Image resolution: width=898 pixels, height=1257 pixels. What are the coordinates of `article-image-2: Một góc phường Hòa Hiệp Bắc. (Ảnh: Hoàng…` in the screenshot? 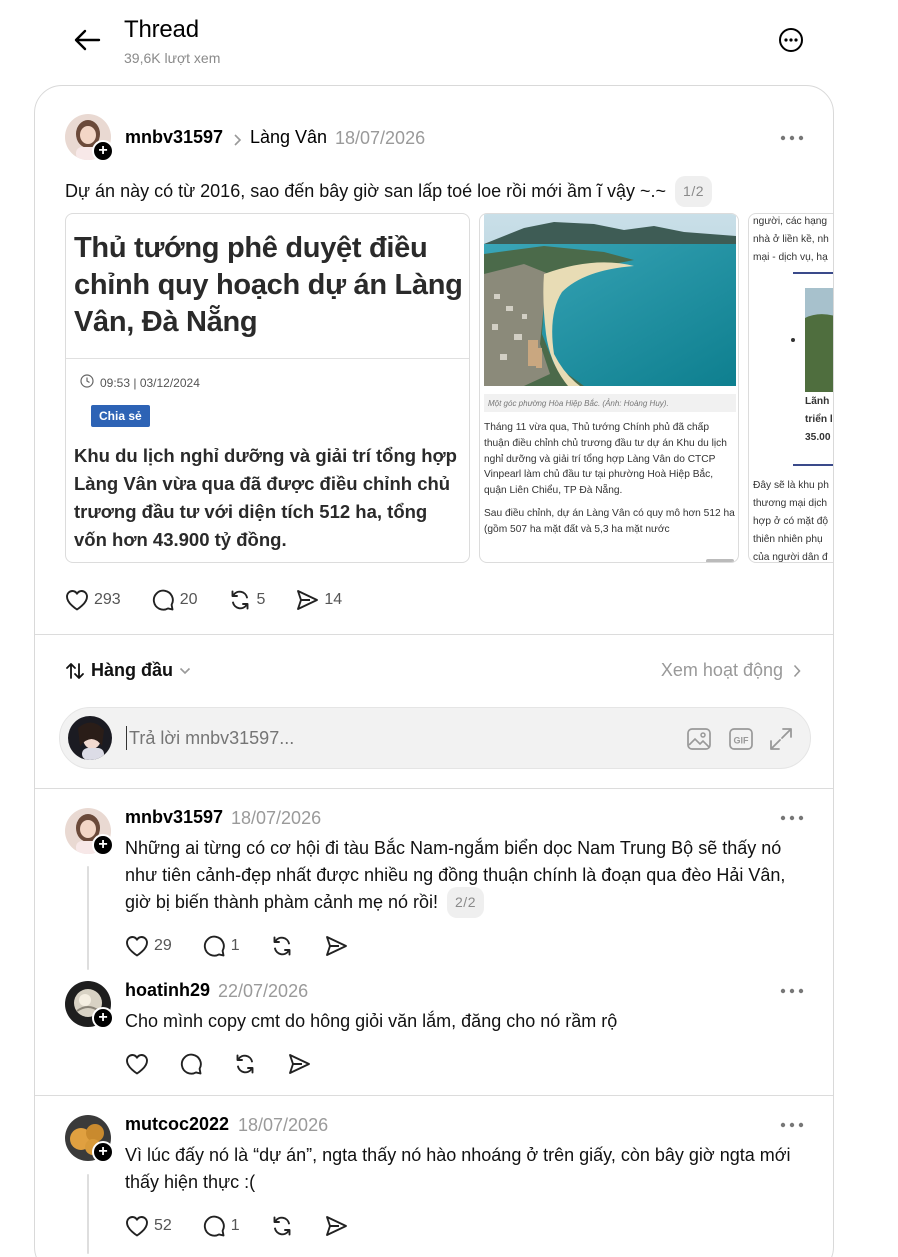 It's located at (609, 388).